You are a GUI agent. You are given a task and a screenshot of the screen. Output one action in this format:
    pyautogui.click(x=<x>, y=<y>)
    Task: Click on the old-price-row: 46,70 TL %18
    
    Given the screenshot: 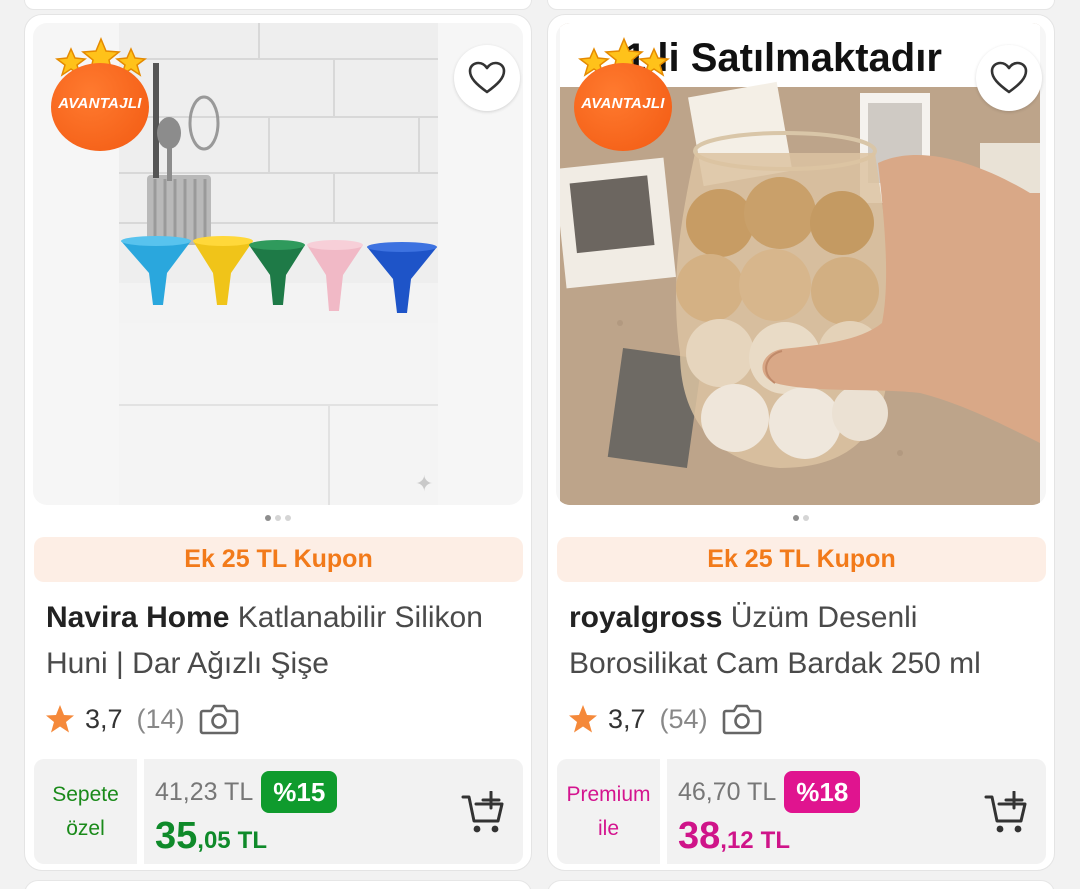 What is the action you would take?
    pyautogui.click(x=769, y=792)
    